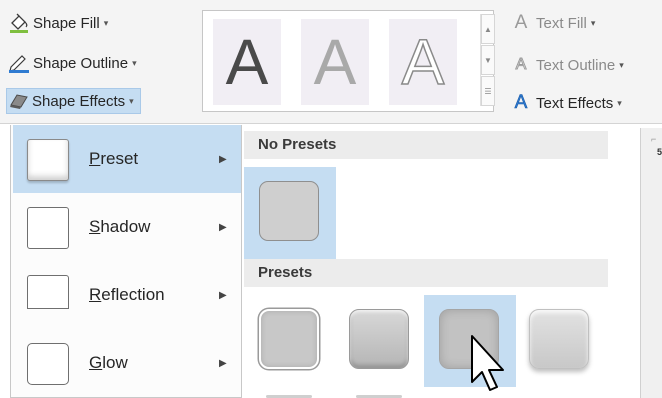  What do you see at coordinates (108, 362) in the screenshot?
I see `menu-item-label: Glow` at bounding box center [108, 362].